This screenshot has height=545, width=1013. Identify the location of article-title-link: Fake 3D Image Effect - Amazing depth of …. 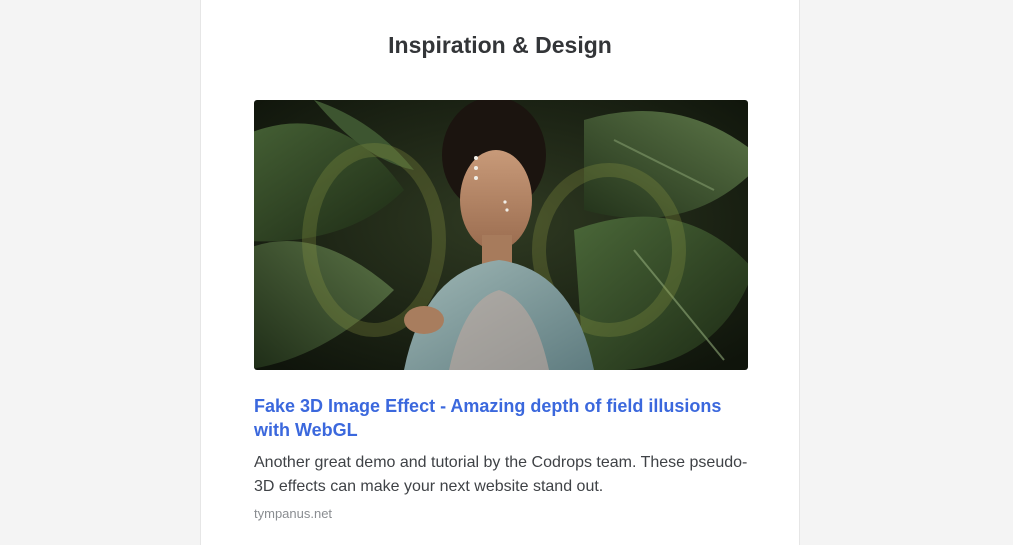
(502, 418).